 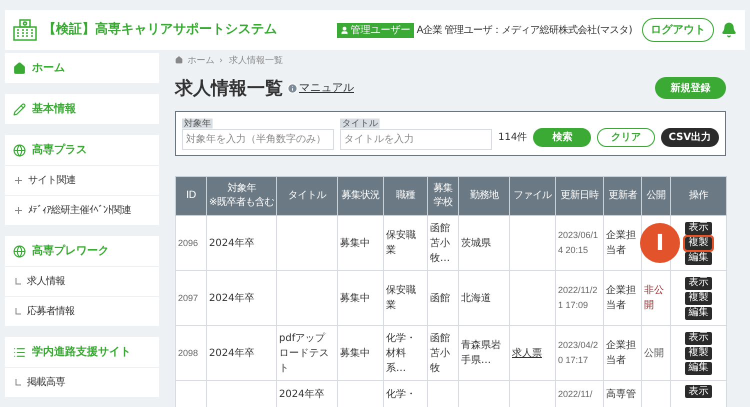 What do you see at coordinates (326, 88) in the screenshot?
I see `manual-link: マニュアル` at bounding box center [326, 88].